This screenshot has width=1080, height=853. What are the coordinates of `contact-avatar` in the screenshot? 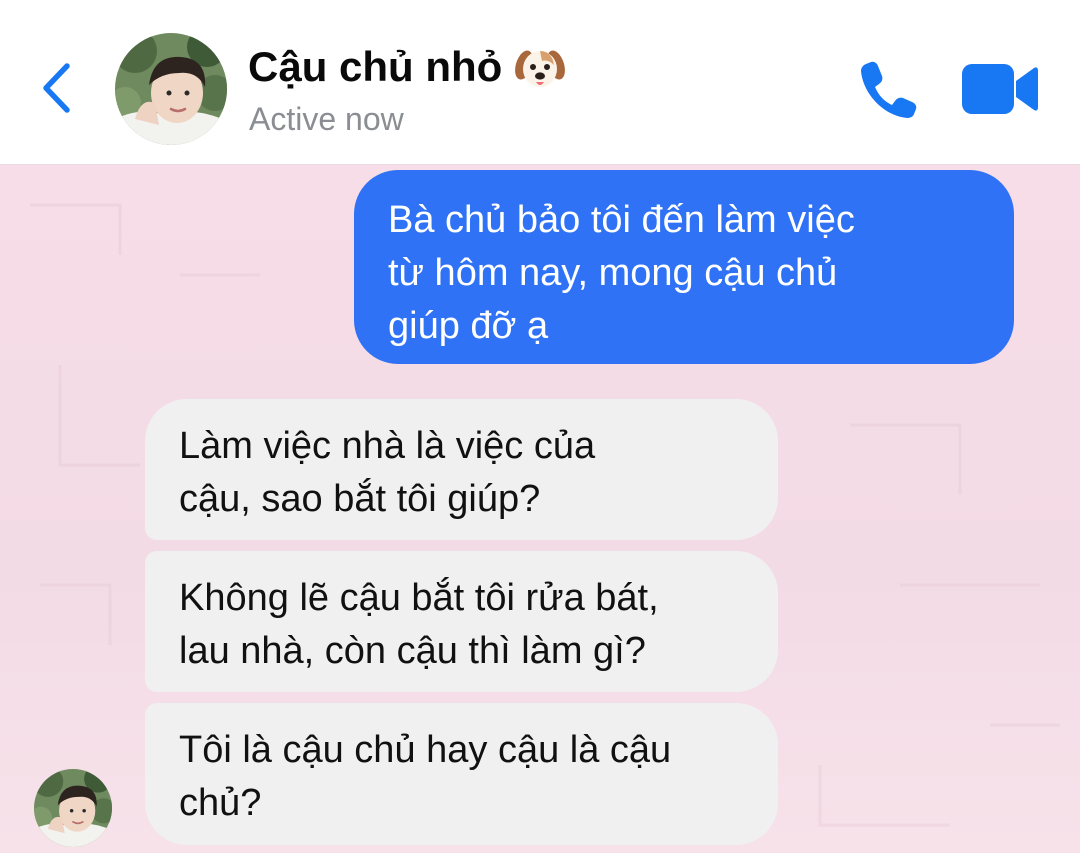 It's located at (171, 89).